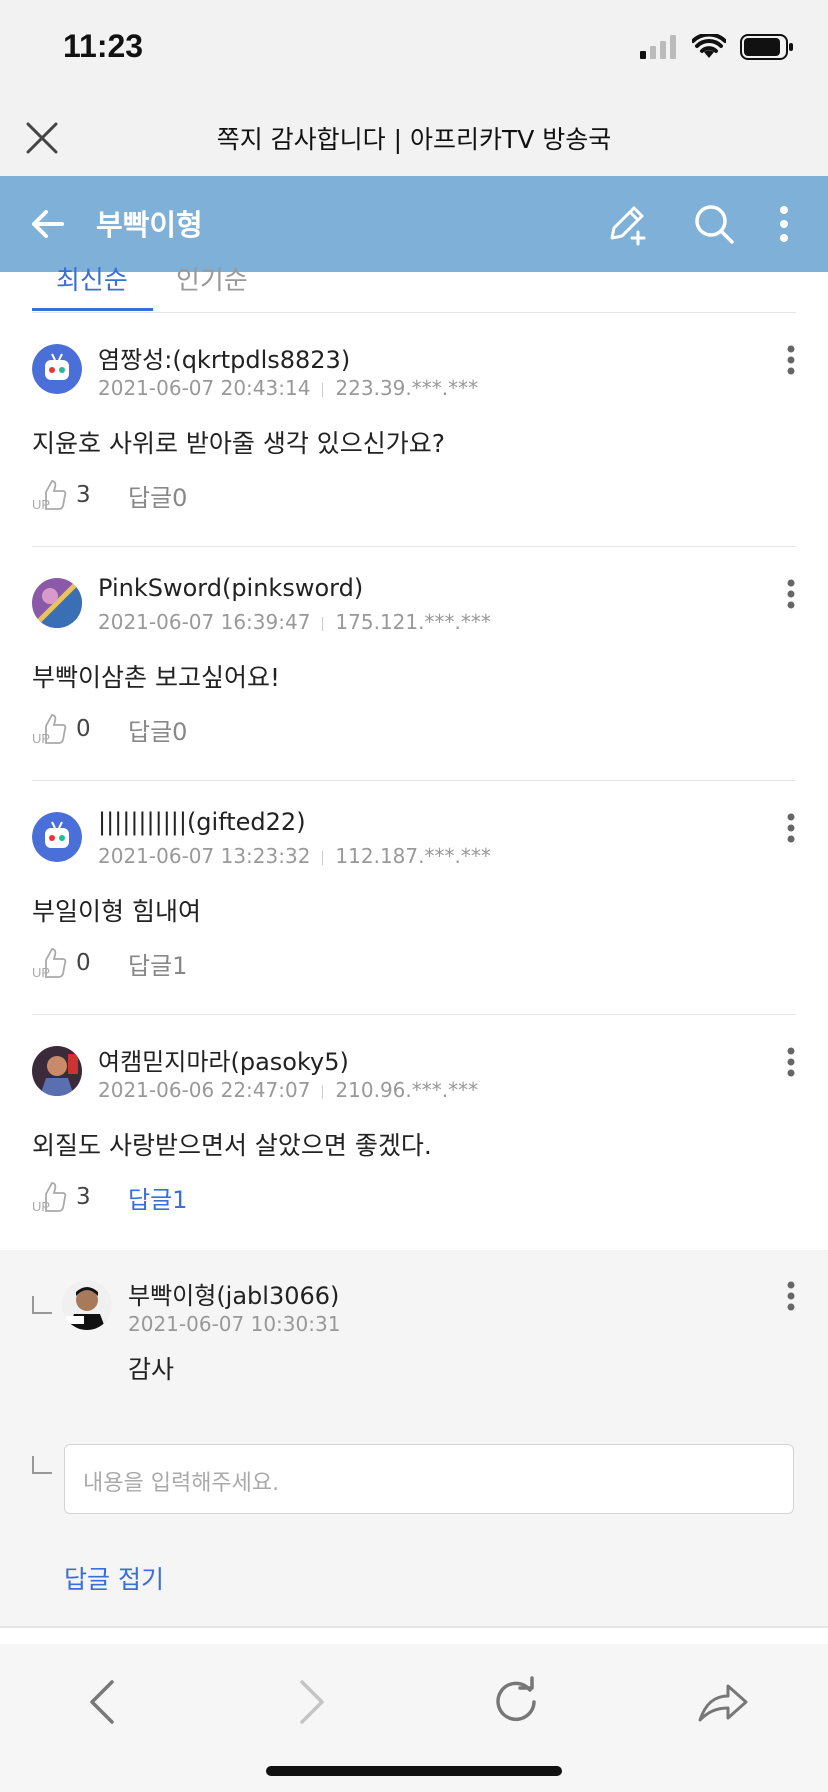 The height and width of the screenshot is (1792, 828). Describe the element at coordinates (151, 1369) in the screenshot. I see `reply-text: 감사` at that location.